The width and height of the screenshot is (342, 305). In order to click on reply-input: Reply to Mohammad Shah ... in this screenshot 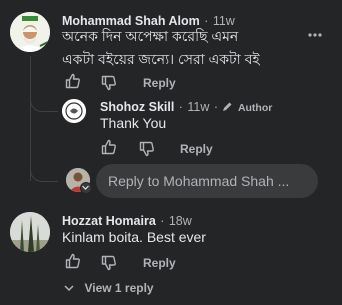, I will do `click(207, 181)`.